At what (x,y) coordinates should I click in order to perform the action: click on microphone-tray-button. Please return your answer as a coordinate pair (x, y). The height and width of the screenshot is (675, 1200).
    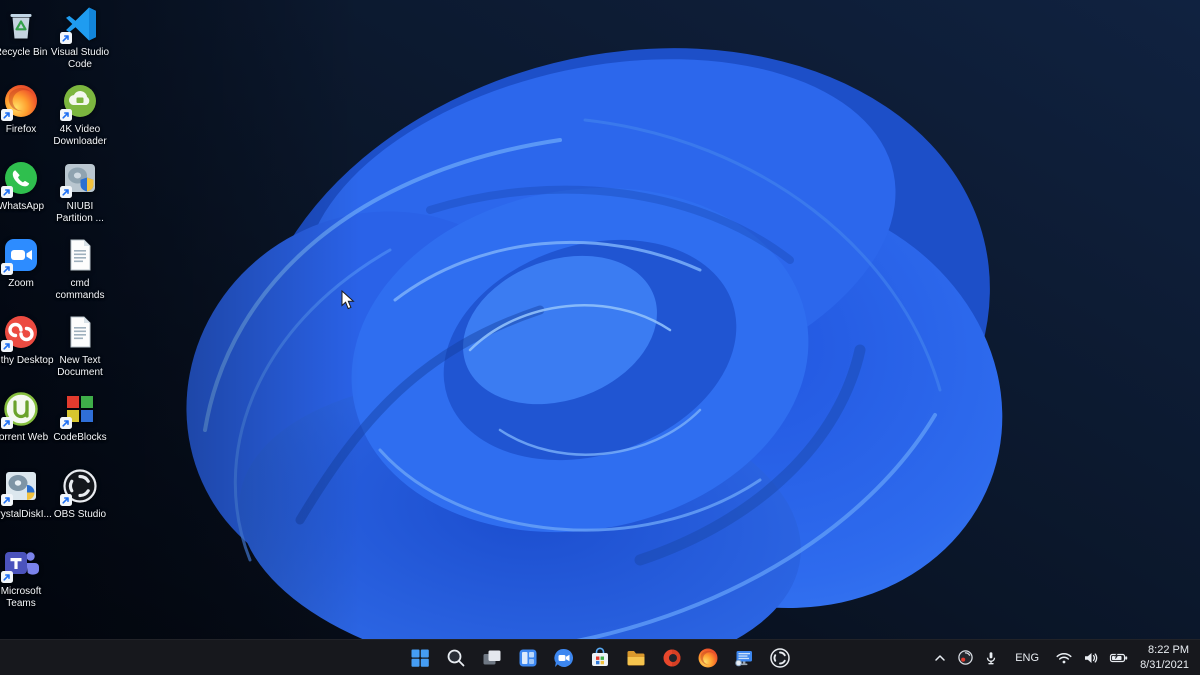
    Looking at the image, I should click on (991, 658).